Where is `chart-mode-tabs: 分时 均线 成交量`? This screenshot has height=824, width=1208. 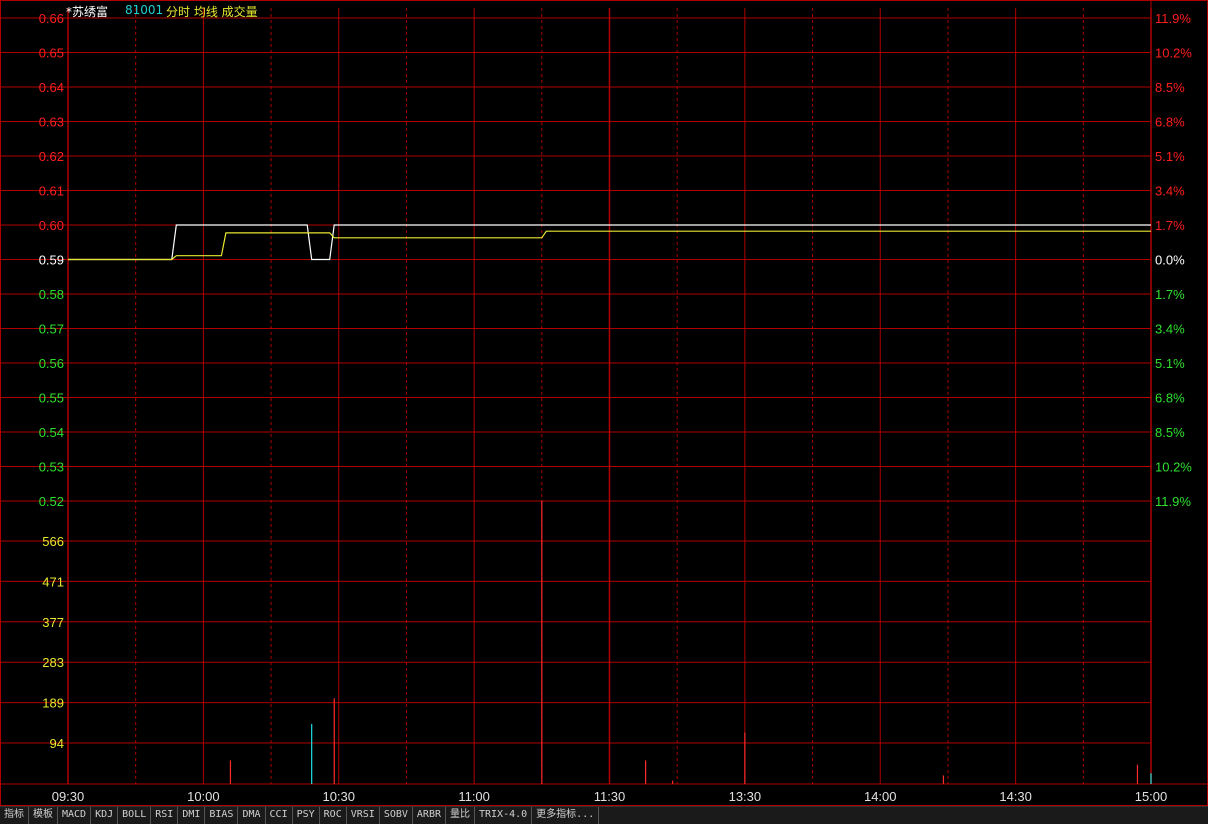
chart-mode-tabs: 分时 均线 成交量 is located at coordinates (212, 11).